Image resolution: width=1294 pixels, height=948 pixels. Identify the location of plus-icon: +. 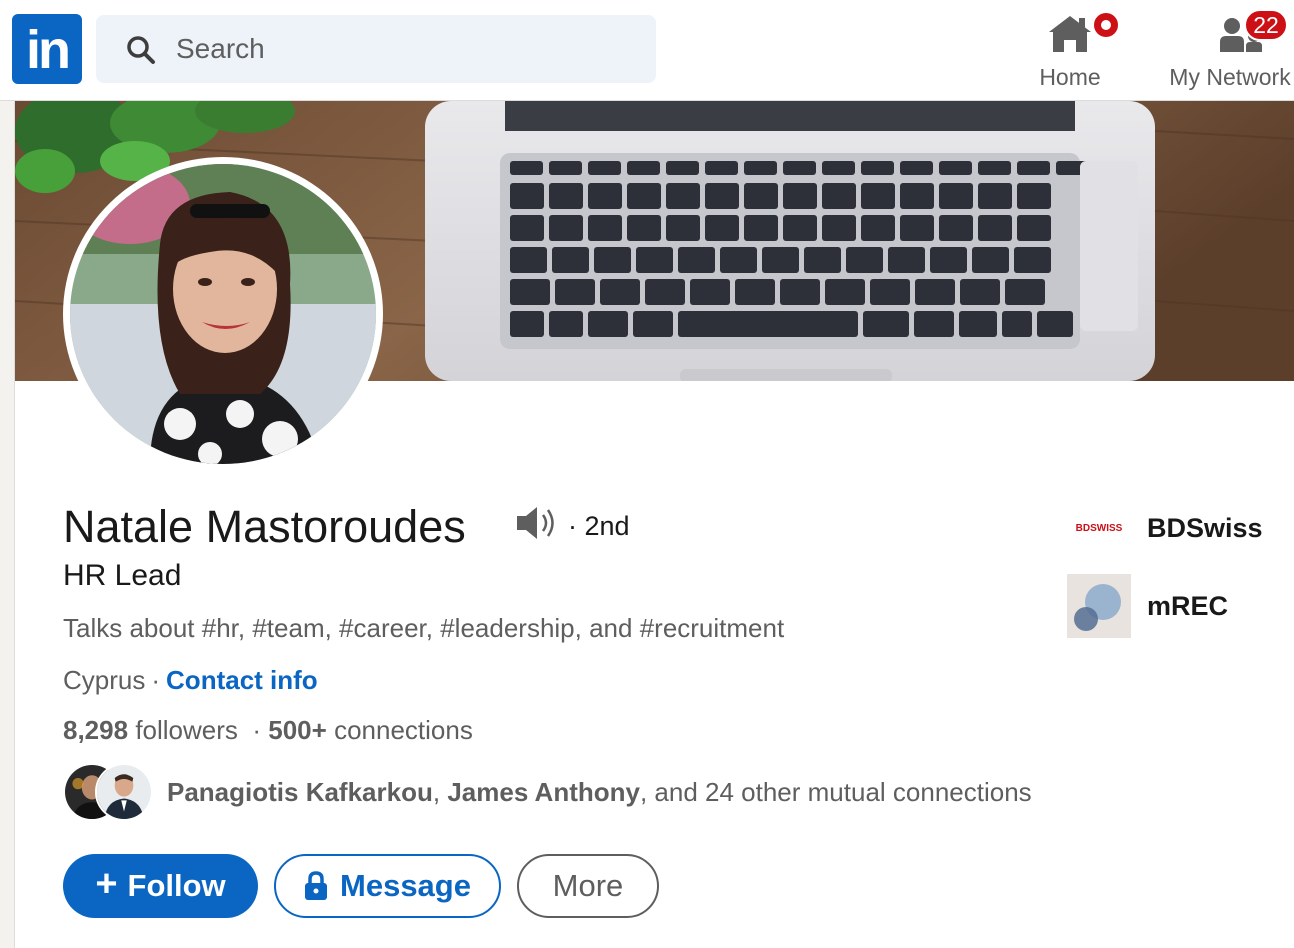
(106, 883).